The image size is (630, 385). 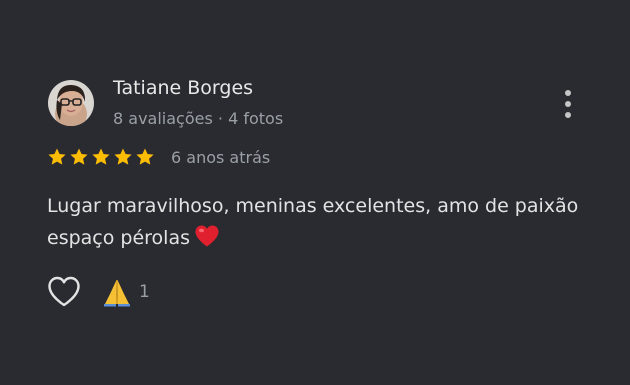 I want to click on author-name: Tatiane Borges, so click(x=183, y=88).